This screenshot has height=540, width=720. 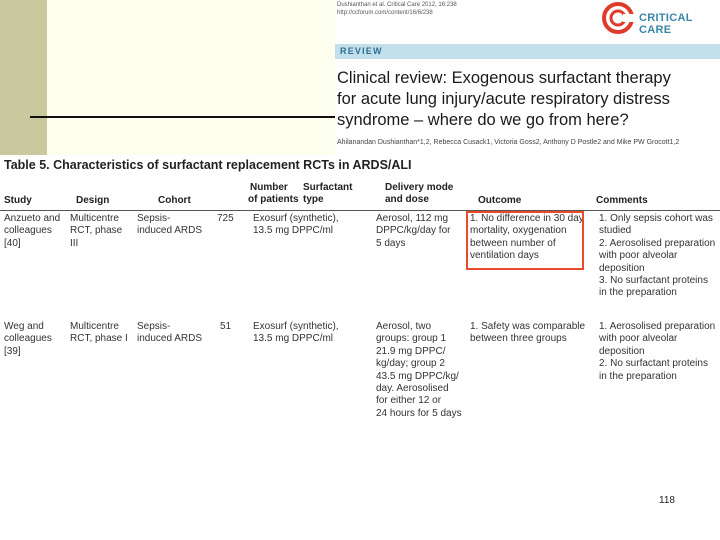 What do you see at coordinates (483, 120) in the screenshot?
I see `article-title-line: syndrome – where do we go from here?` at bounding box center [483, 120].